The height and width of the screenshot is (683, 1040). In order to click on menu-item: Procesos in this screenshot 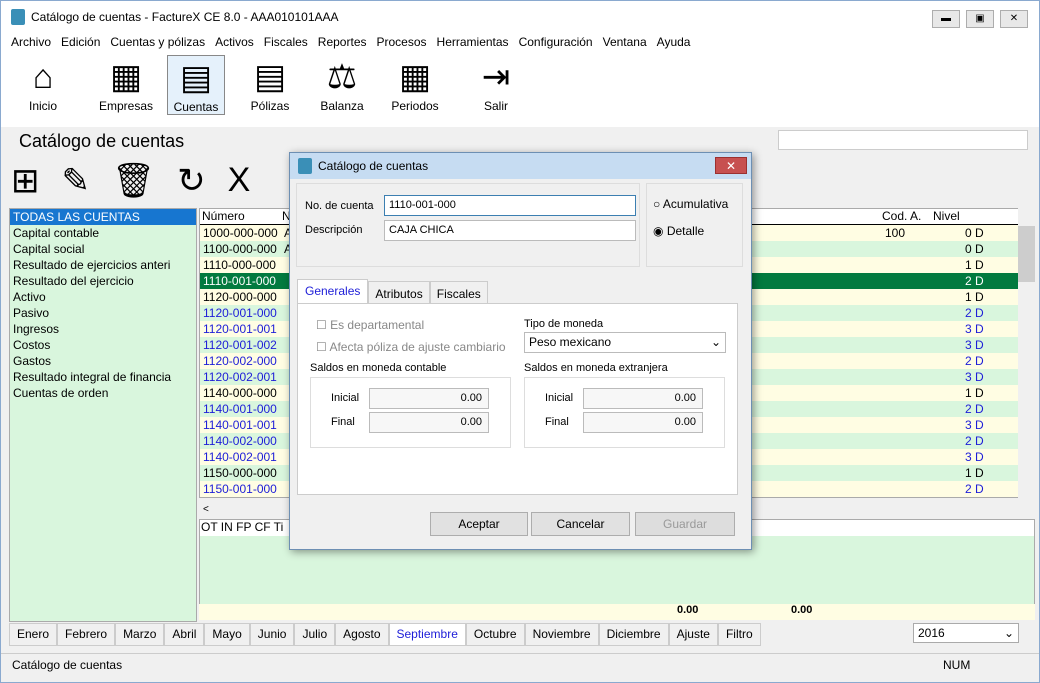, I will do `click(402, 42)`.